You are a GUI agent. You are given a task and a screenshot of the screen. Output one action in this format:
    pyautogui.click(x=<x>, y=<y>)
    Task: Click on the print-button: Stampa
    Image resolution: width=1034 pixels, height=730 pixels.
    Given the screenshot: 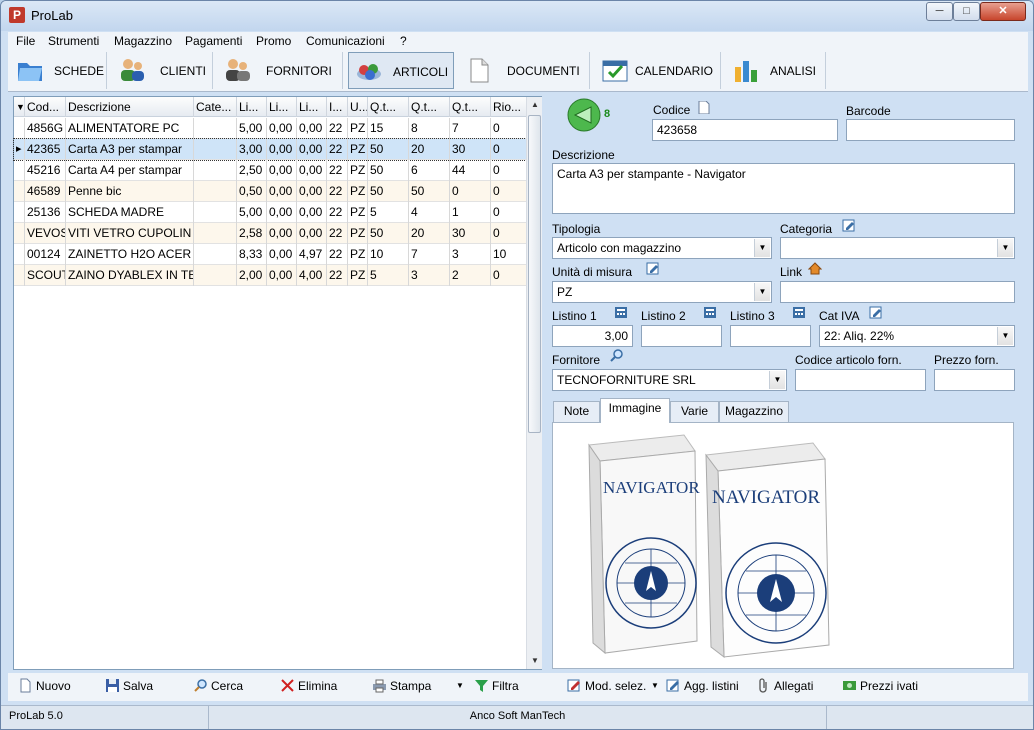 What is the action you would take?
    pyautogui.click(x=401, y=685)
    